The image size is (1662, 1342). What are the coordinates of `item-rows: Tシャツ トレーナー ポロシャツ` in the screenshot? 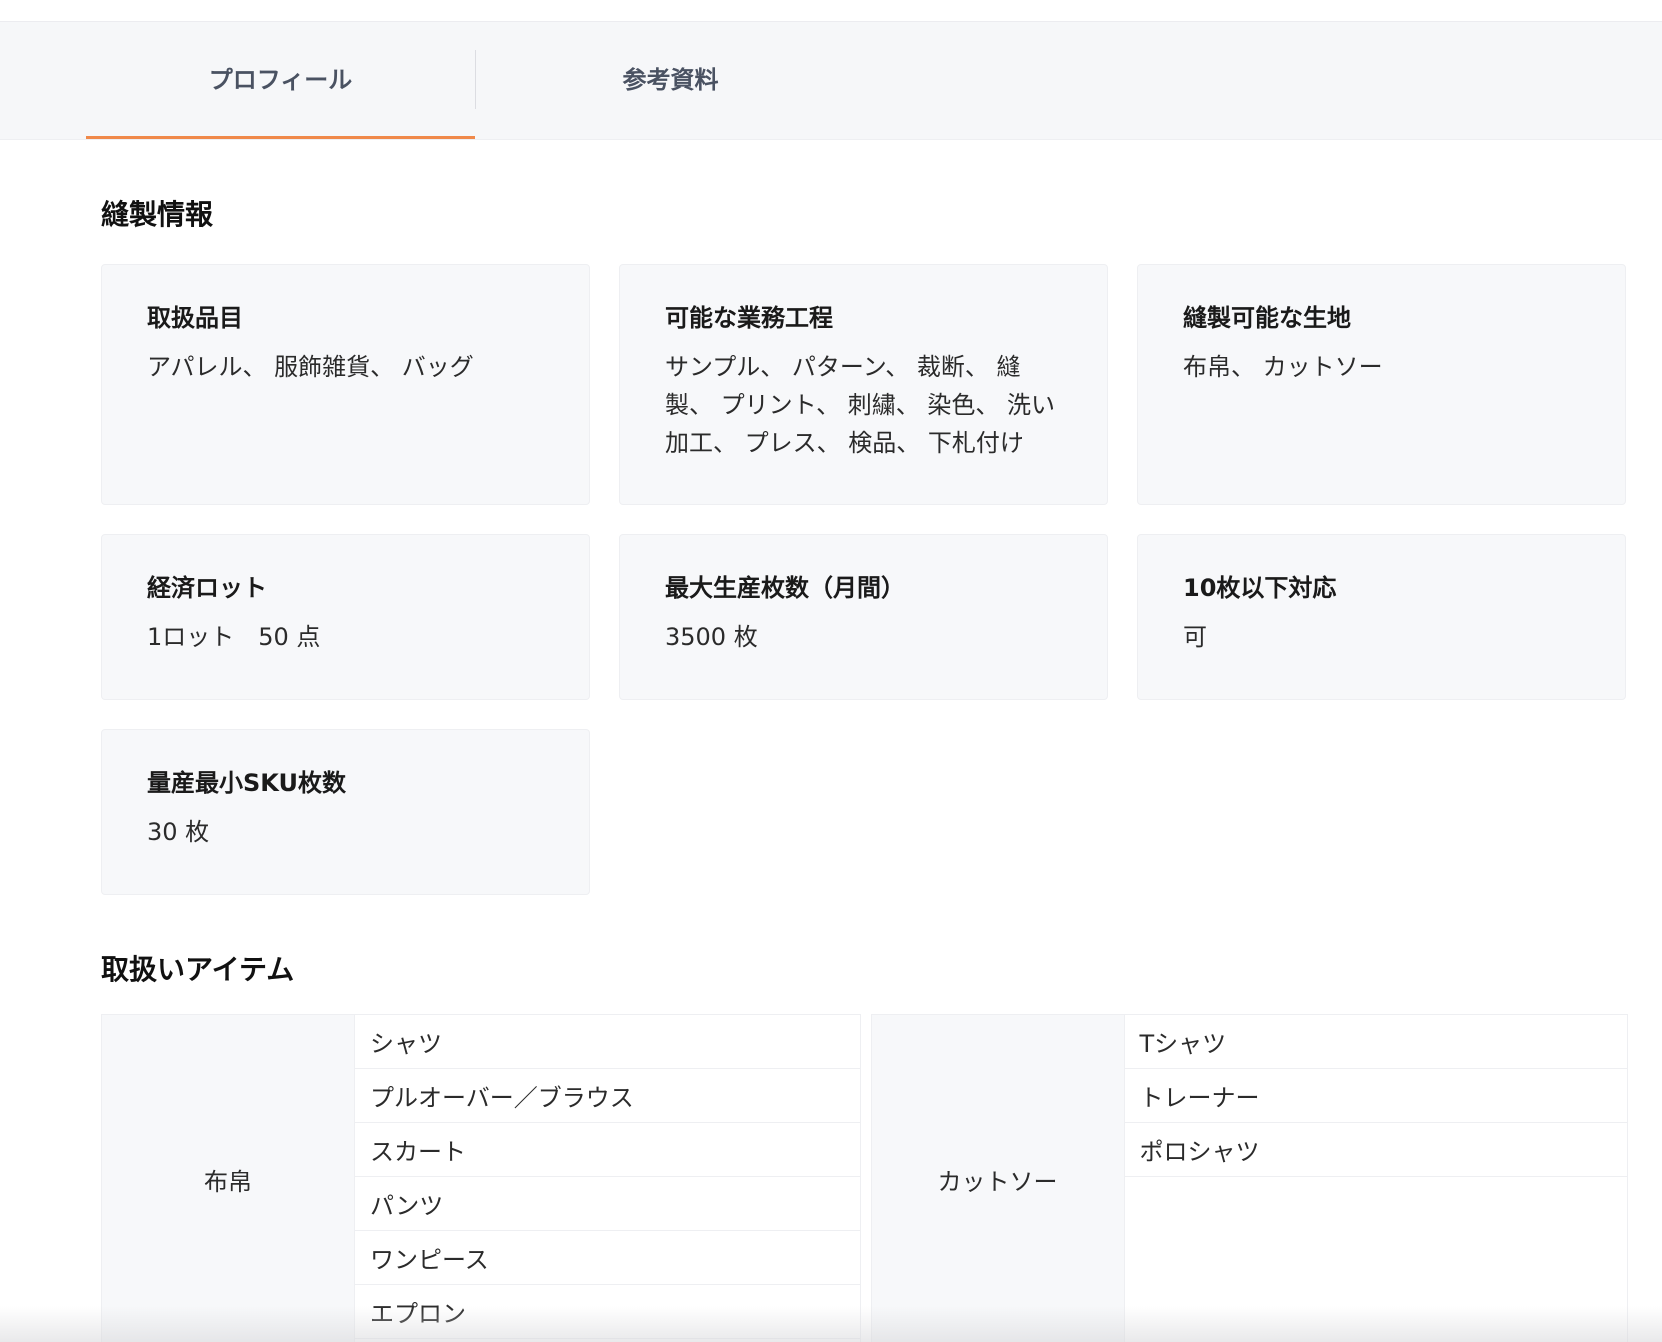 It's located at (1375, 1178).